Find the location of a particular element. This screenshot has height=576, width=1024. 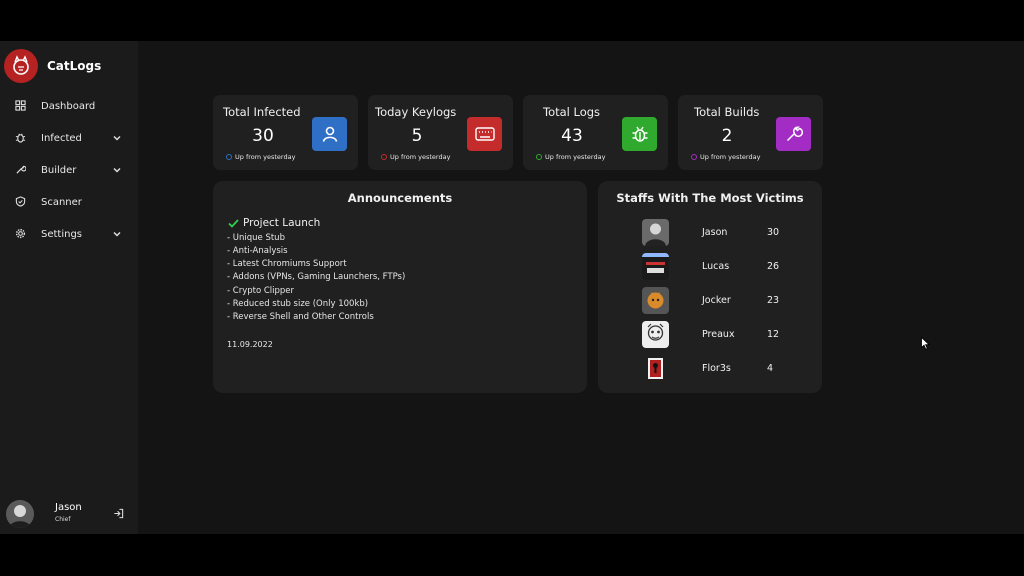

announcement-item: - Unique Stub is located at coordinates (256, 238).